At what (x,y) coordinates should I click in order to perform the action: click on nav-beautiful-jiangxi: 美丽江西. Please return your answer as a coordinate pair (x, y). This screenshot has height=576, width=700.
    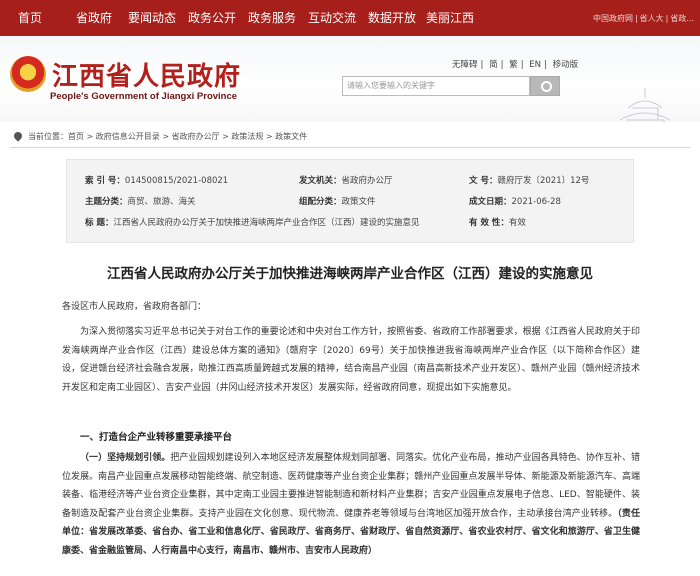
    Looking at the image, I should click on (450, 18).